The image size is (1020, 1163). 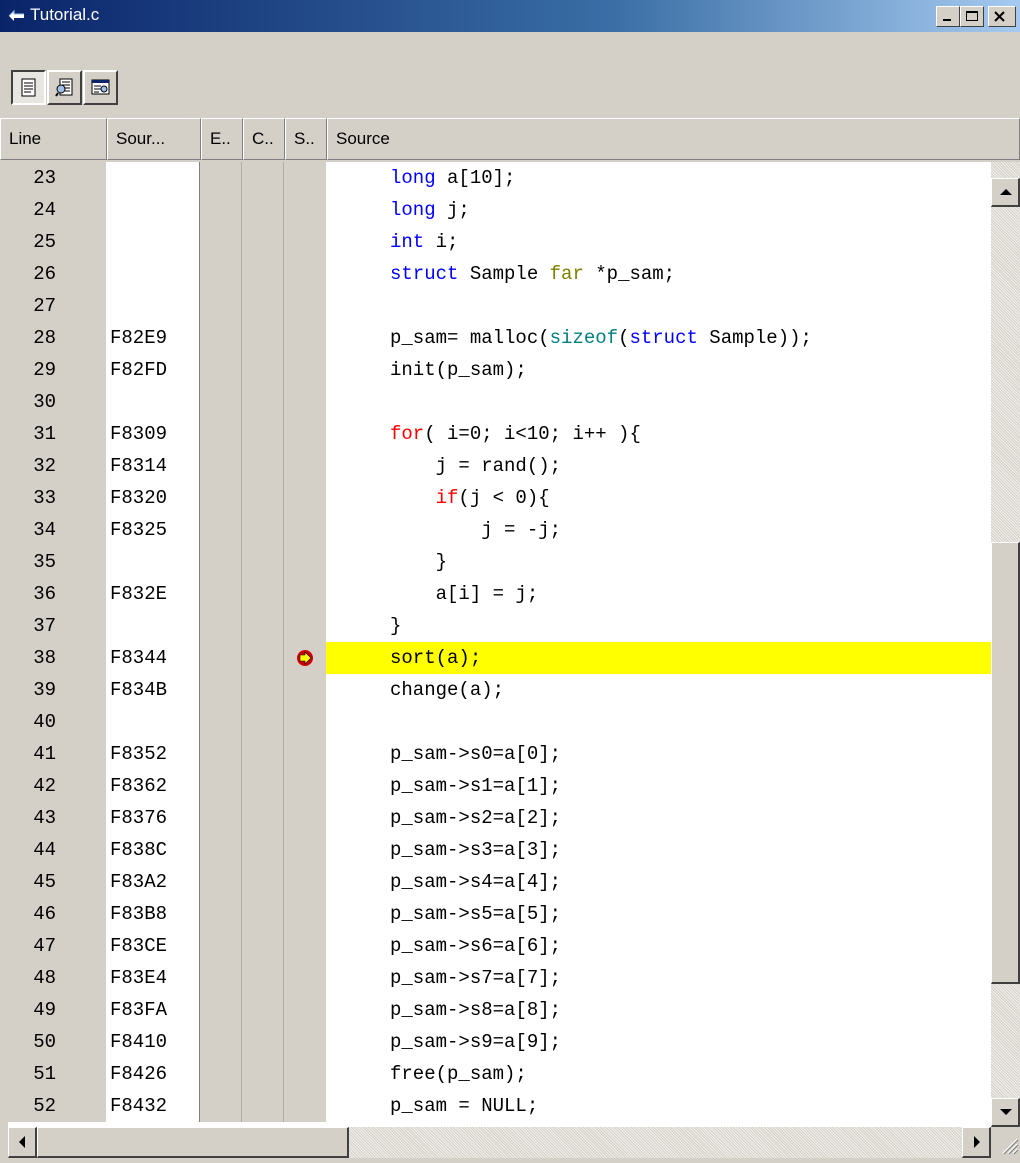 What do you see at coordinates (499, 786) in the screenshot?
I see `code-row: 42 F8362 p_sam->s1=a[1];` at bounding box center [499, 786].